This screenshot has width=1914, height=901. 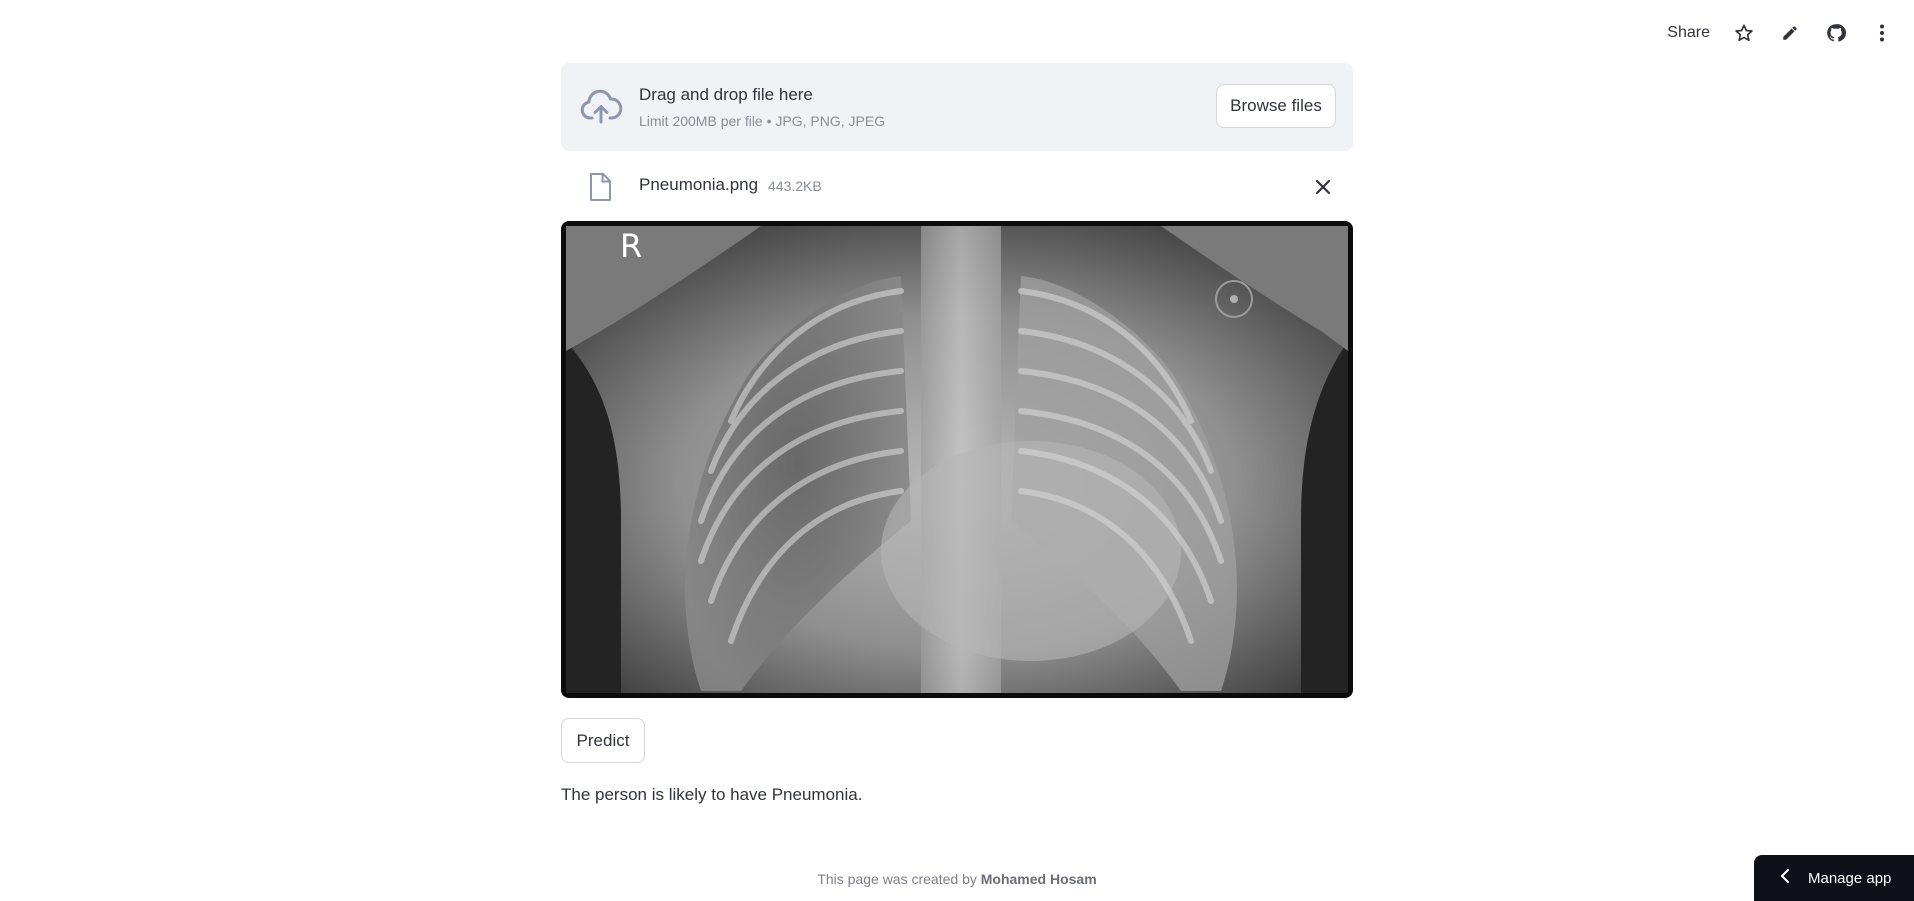 I want to click on file-size: 443.2KB, so click(x=795, y=186).